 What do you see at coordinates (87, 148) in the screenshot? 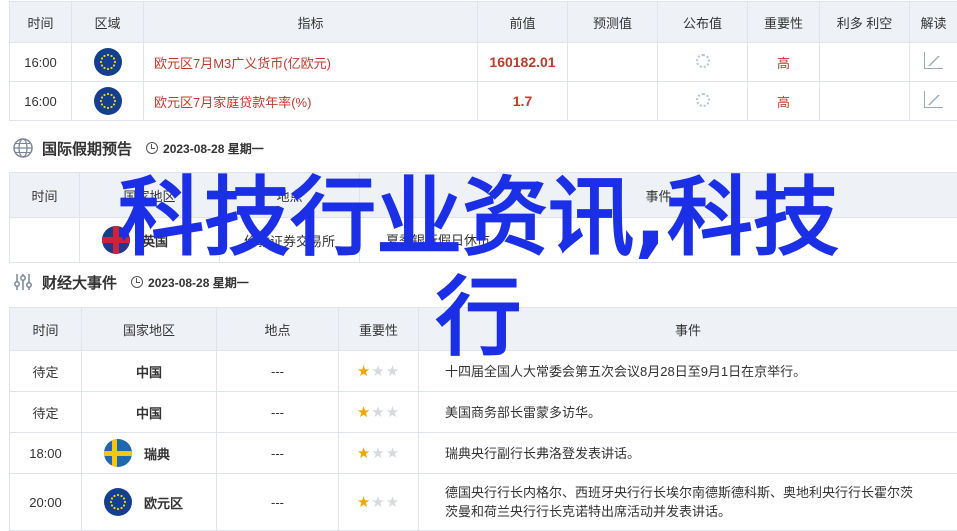
I see `section-title: 国际假期预告` at bounding box center [87, 148].